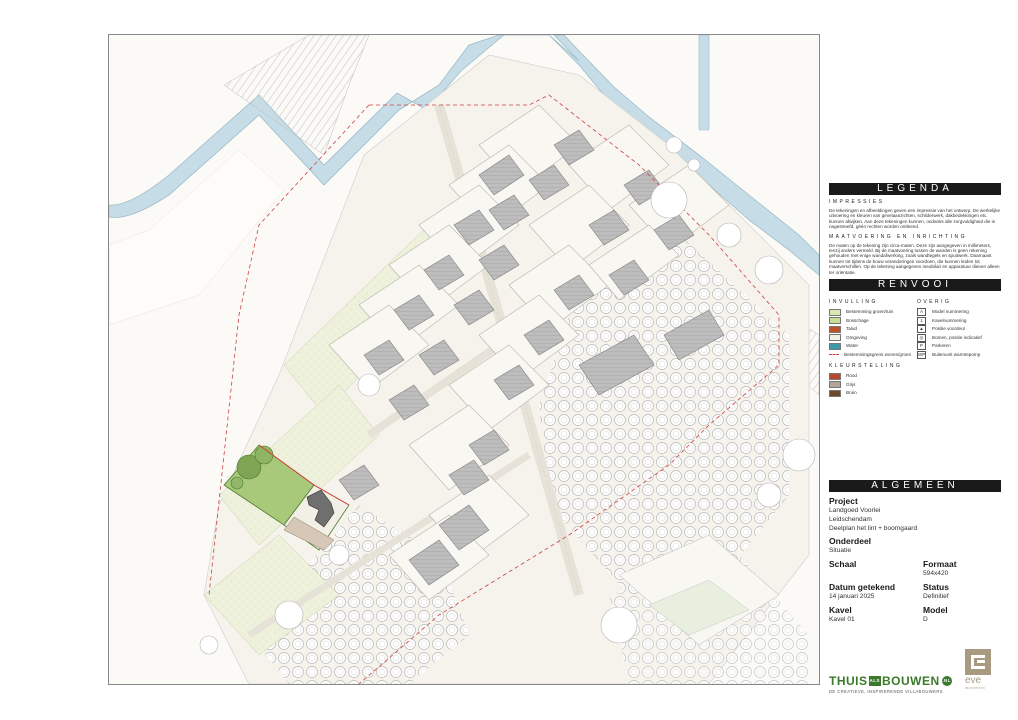  I want to click on overig-item-label: Kavelnummering, so click(949, 320).